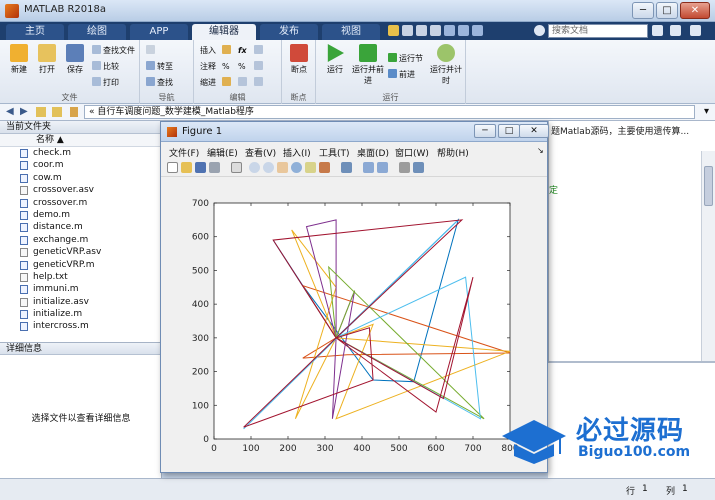  I want to click on advance-button: 前进, so click(401, 75).